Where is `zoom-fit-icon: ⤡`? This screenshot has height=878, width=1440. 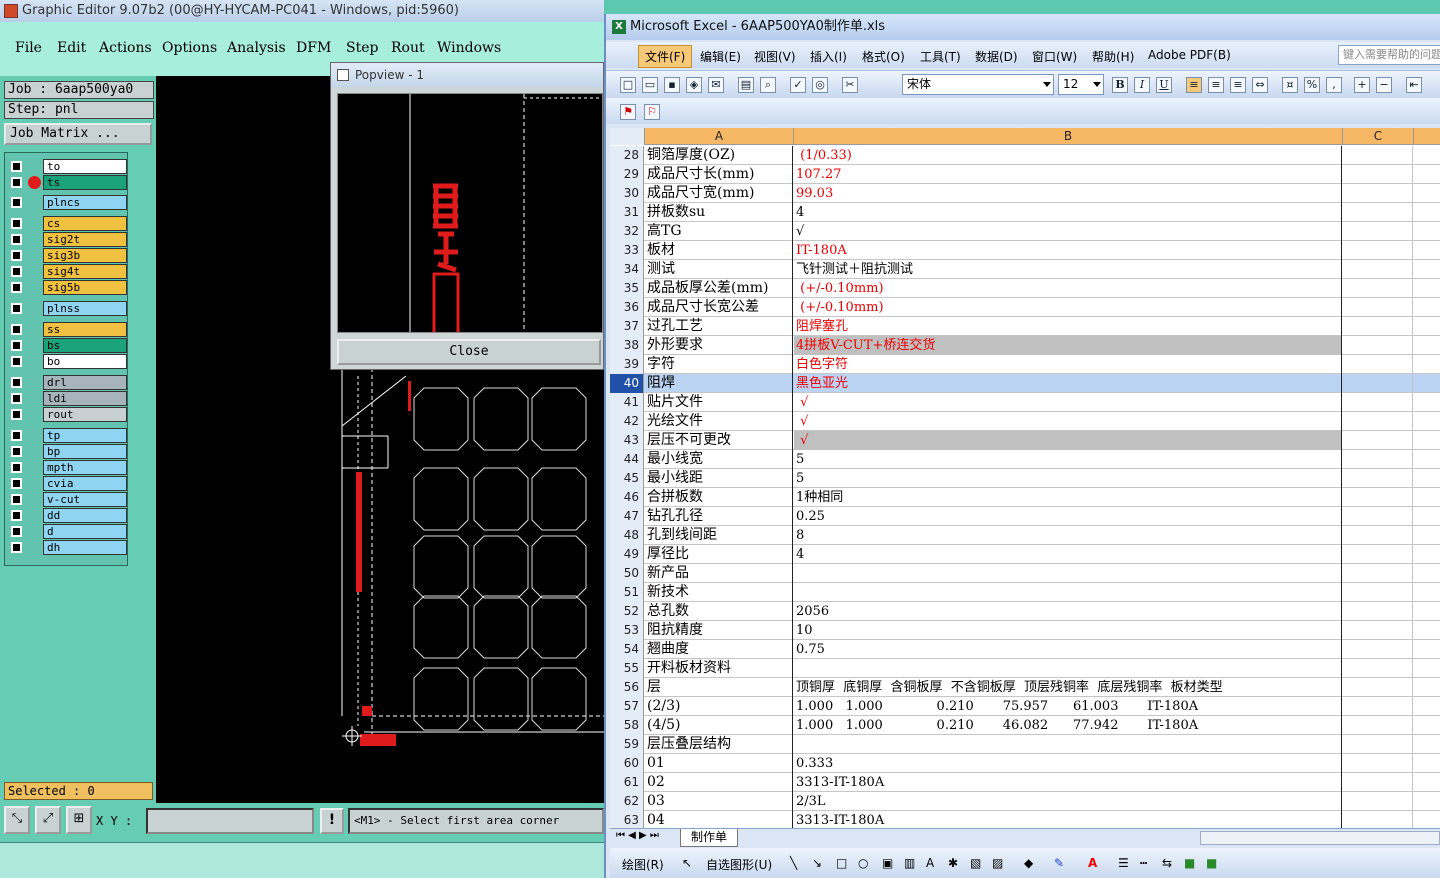 zoom-fit-icon: ⤡ is located at coordinates (17, 820).